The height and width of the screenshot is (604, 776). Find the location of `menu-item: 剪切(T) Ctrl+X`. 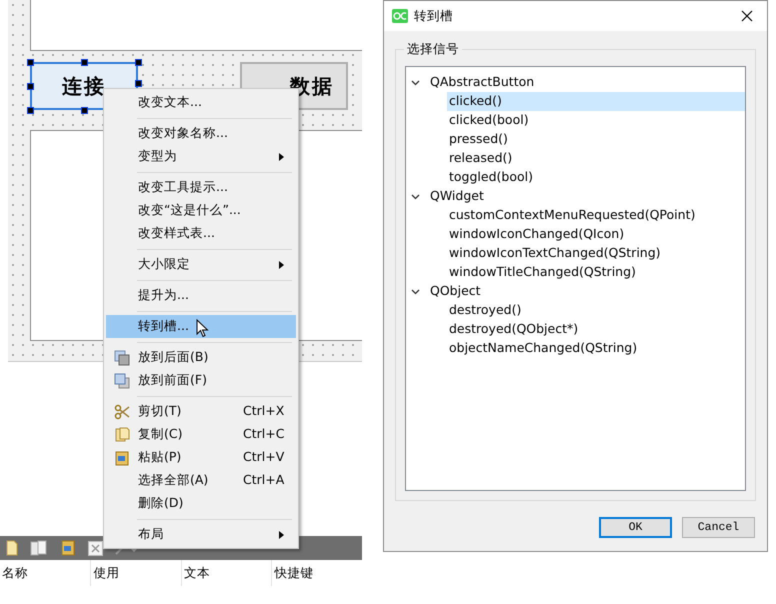

menu-item: 剪切(T) Ctrl+X is located at coordinates (201, 411).